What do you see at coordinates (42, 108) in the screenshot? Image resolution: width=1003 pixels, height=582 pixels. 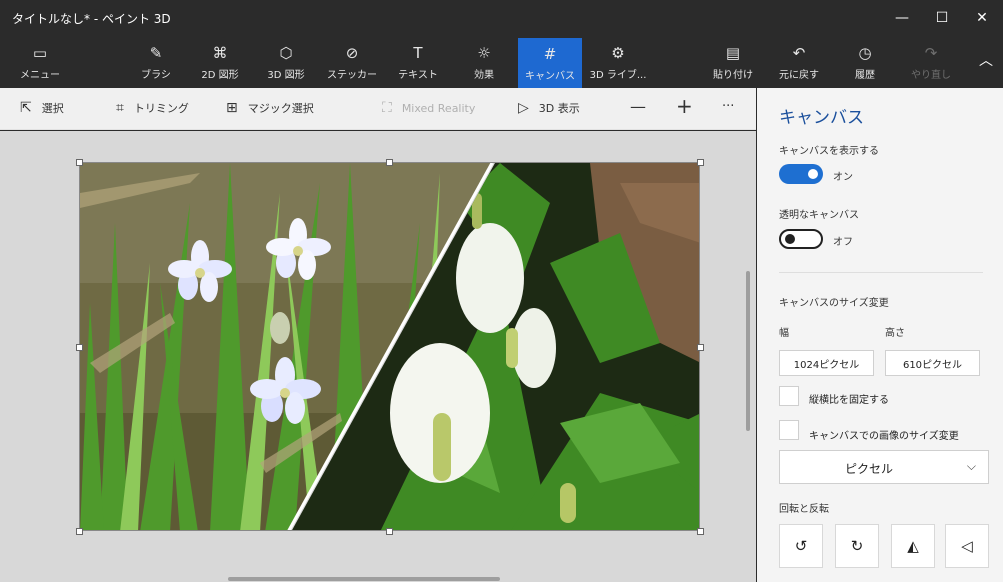 I see `select-tool: ⇱ 選択` at bounding box center [42, 108].